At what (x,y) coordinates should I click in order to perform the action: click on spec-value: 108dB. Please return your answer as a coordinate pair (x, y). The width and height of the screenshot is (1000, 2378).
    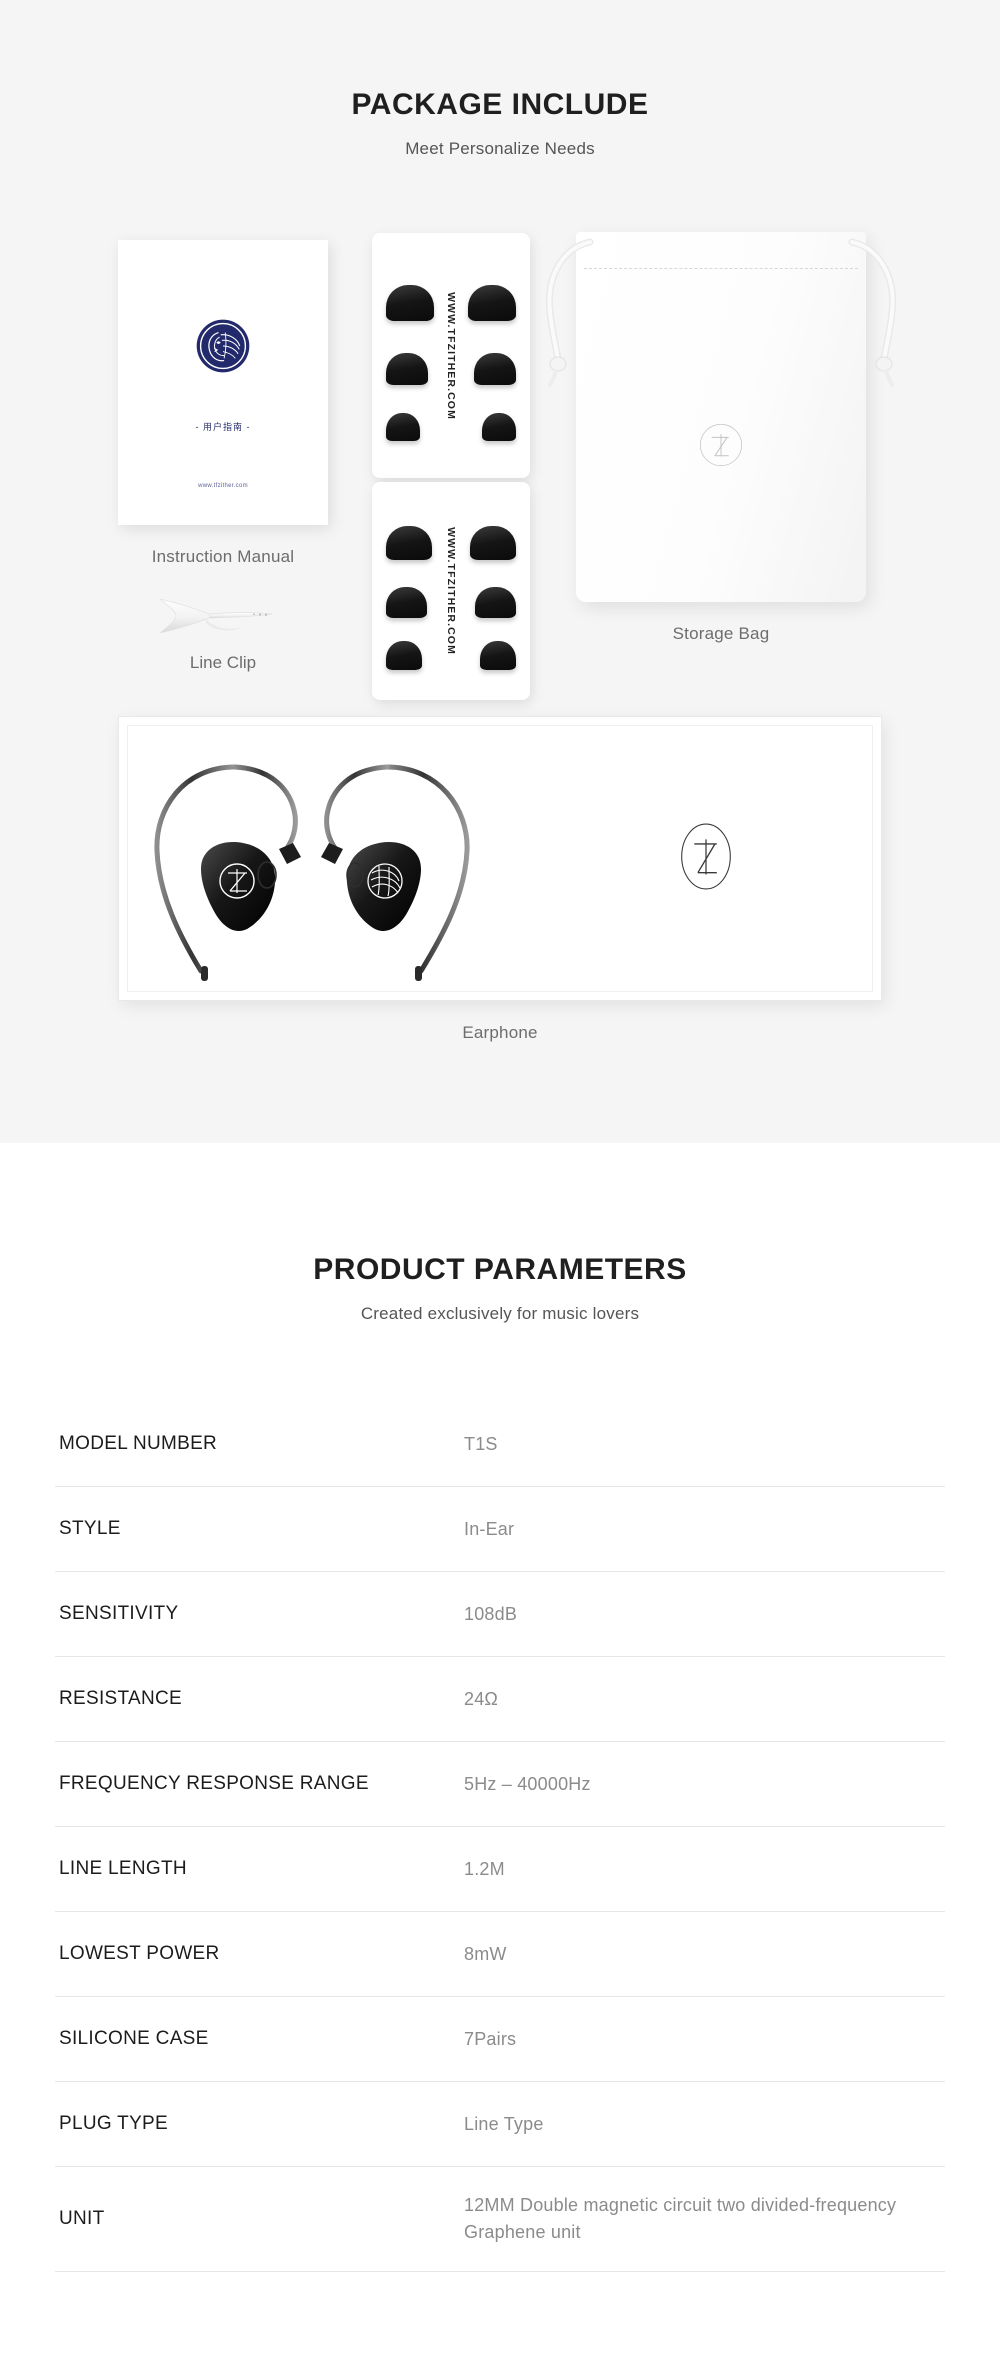
    Looking at the image, I should click on (491, 1613).